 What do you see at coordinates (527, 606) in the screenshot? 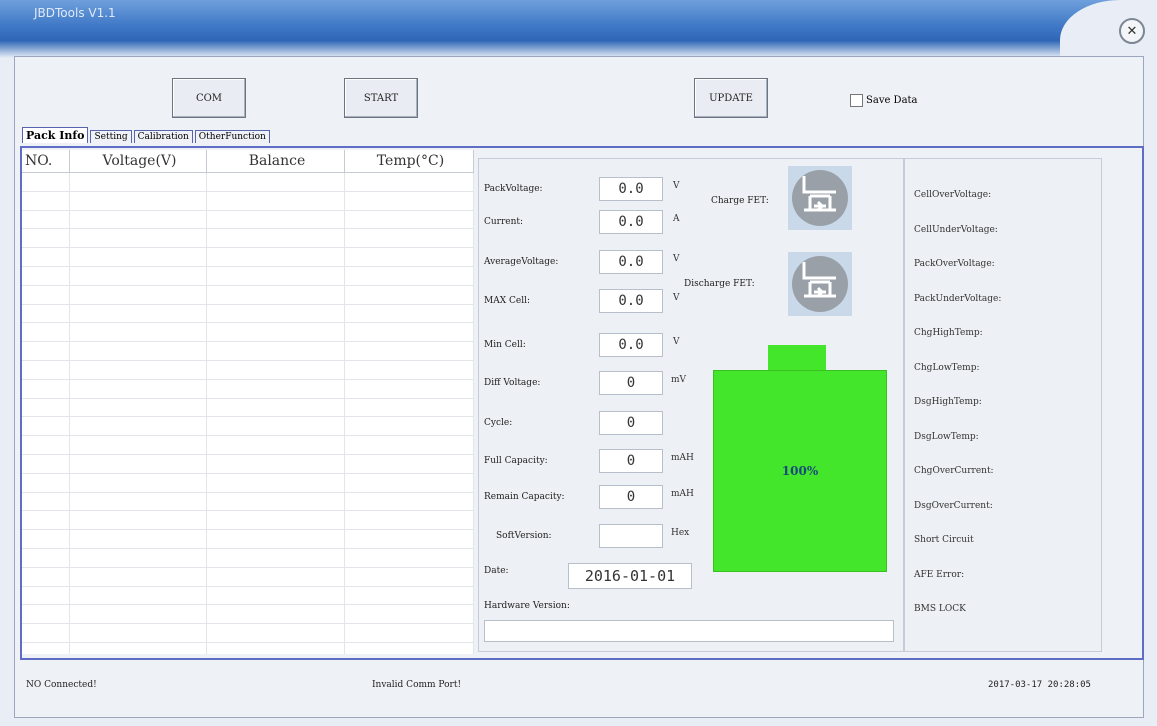
I see `hardware-version-label: Hardware Version:` at bounding box center [527, 606].